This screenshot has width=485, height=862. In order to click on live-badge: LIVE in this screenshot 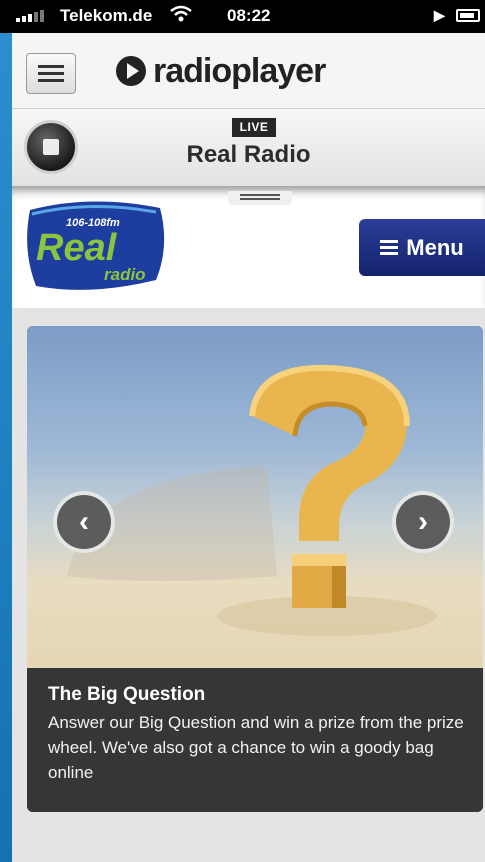, I will do `click(254, 127)`.